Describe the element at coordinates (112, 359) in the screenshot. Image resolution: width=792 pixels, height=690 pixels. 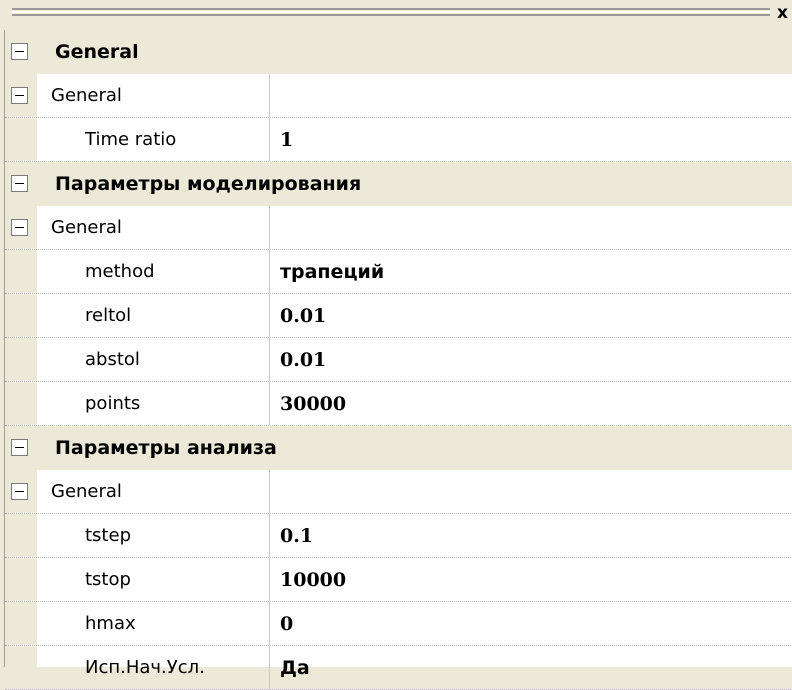
I see `property-name: abstol` at that location.